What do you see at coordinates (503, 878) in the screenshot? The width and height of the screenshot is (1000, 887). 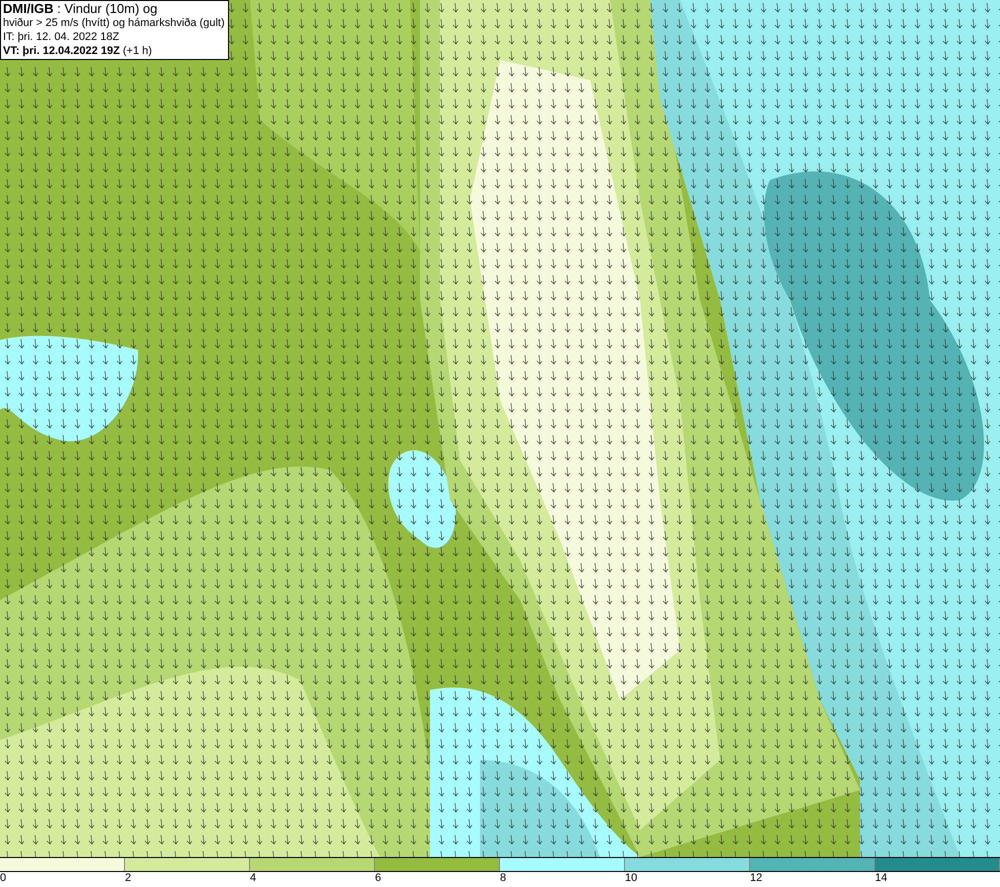 I see `legend-tick-label: 8` at bounding box center [503, 878].